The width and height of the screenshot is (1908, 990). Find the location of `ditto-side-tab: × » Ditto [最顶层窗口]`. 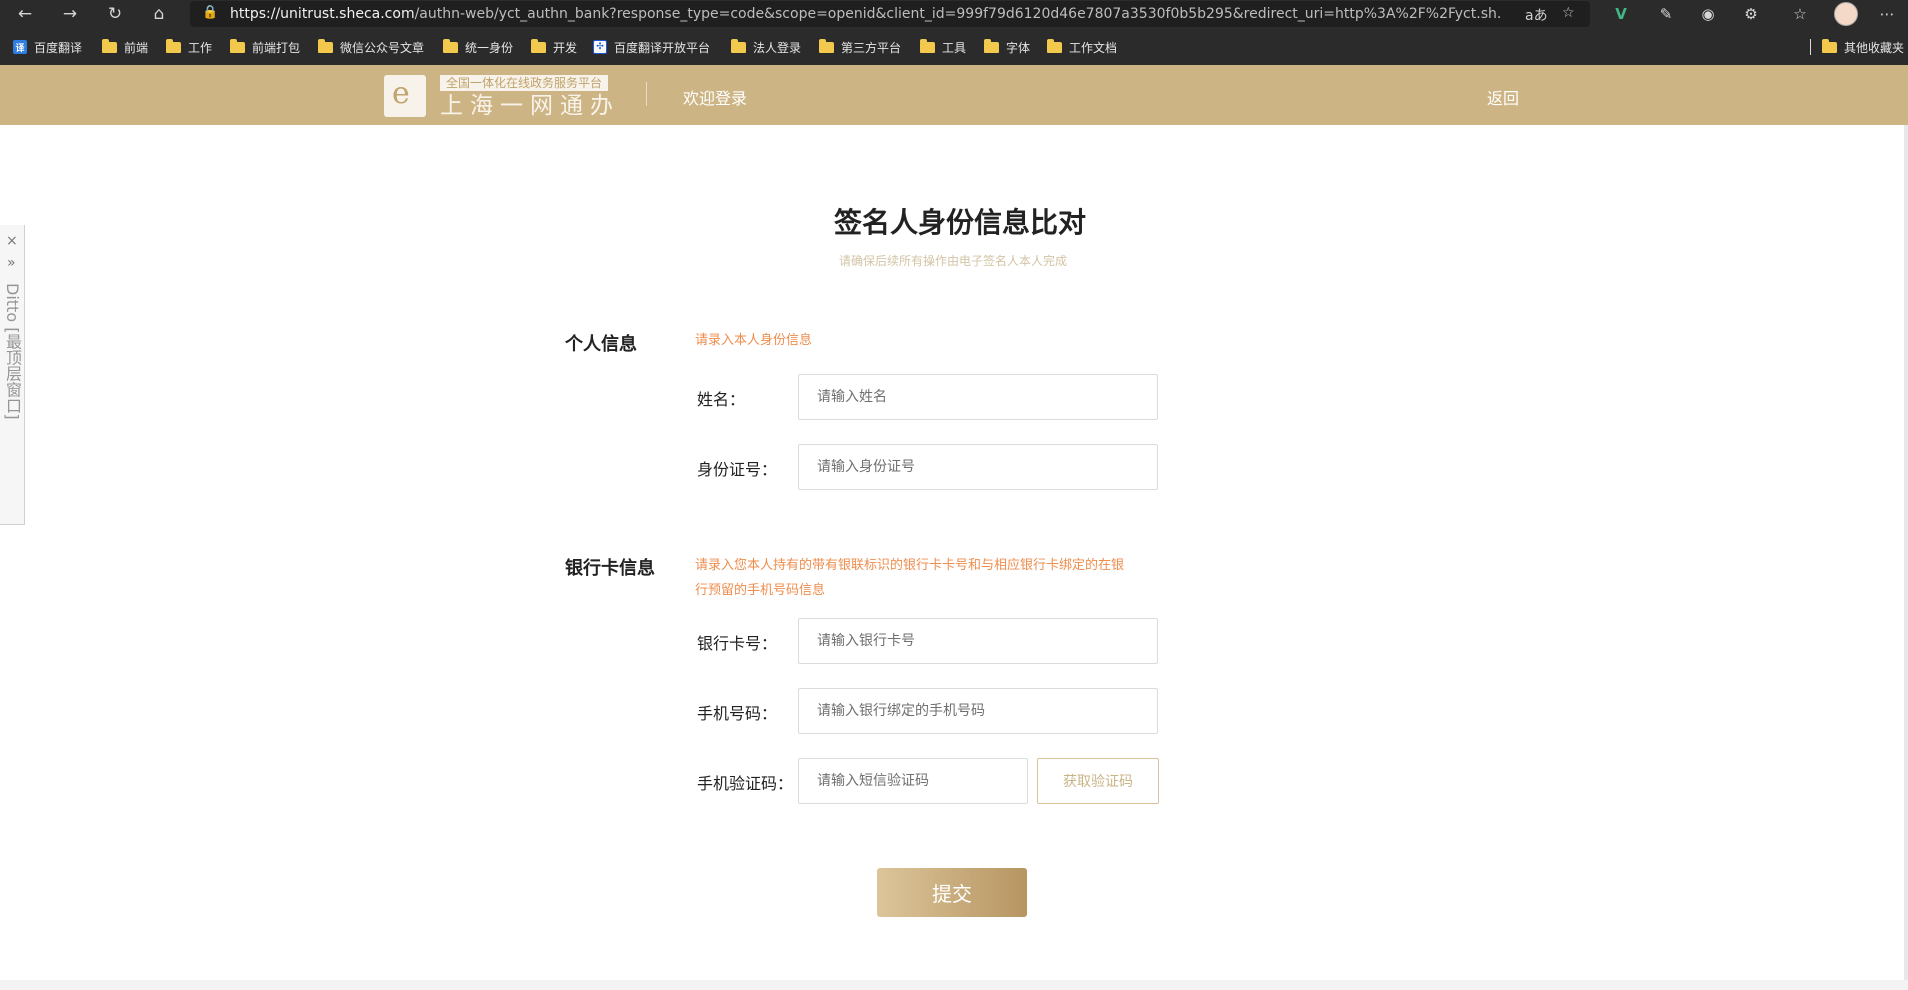

ditto-side-tab: × » Ditto [最顶层窗口] is located at coordinates (12, 375).